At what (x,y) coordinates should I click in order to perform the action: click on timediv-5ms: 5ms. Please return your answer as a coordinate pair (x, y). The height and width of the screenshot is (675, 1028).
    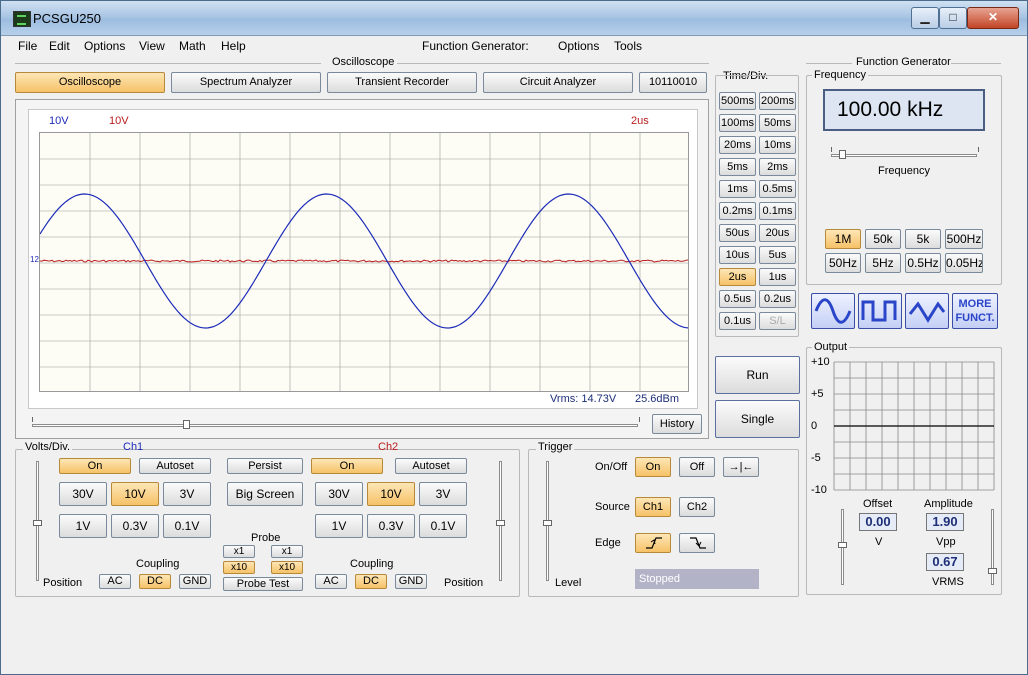
    Looking at the image, I should click on (737, 167).